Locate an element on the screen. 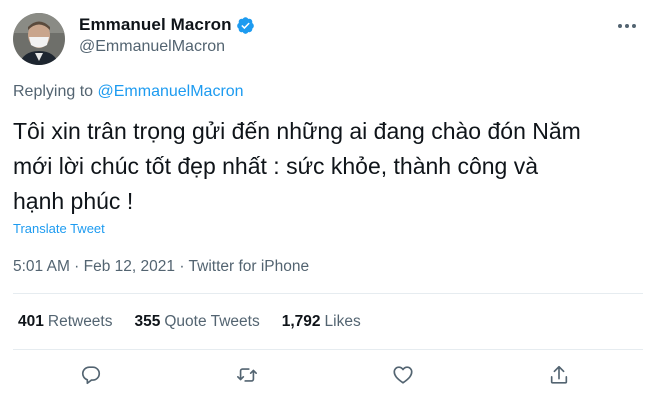 The width and height of the screenshot is (660, 394). avatar is located at coordinates (39, 39).